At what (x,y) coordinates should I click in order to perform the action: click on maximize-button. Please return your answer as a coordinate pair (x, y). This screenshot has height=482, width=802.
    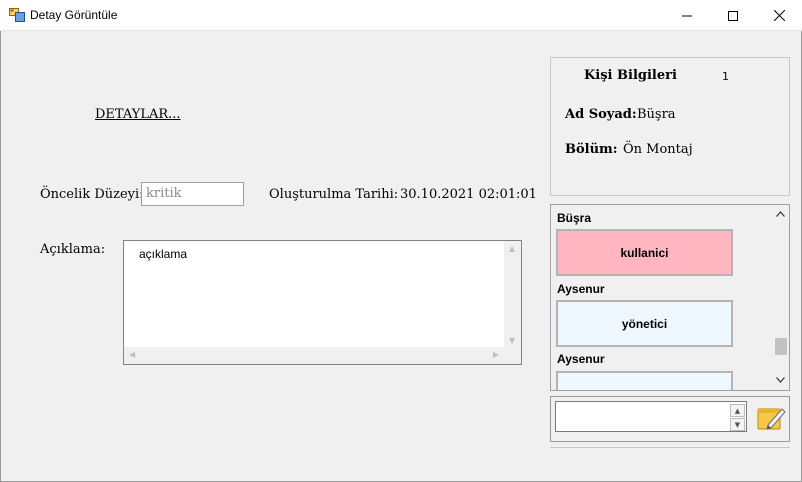
    Looking at the image, I should click on (733, 15).